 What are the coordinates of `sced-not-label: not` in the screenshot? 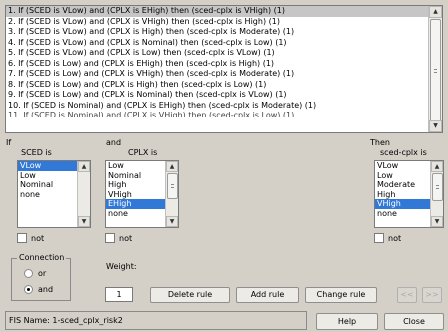 It's located at (38, 238).